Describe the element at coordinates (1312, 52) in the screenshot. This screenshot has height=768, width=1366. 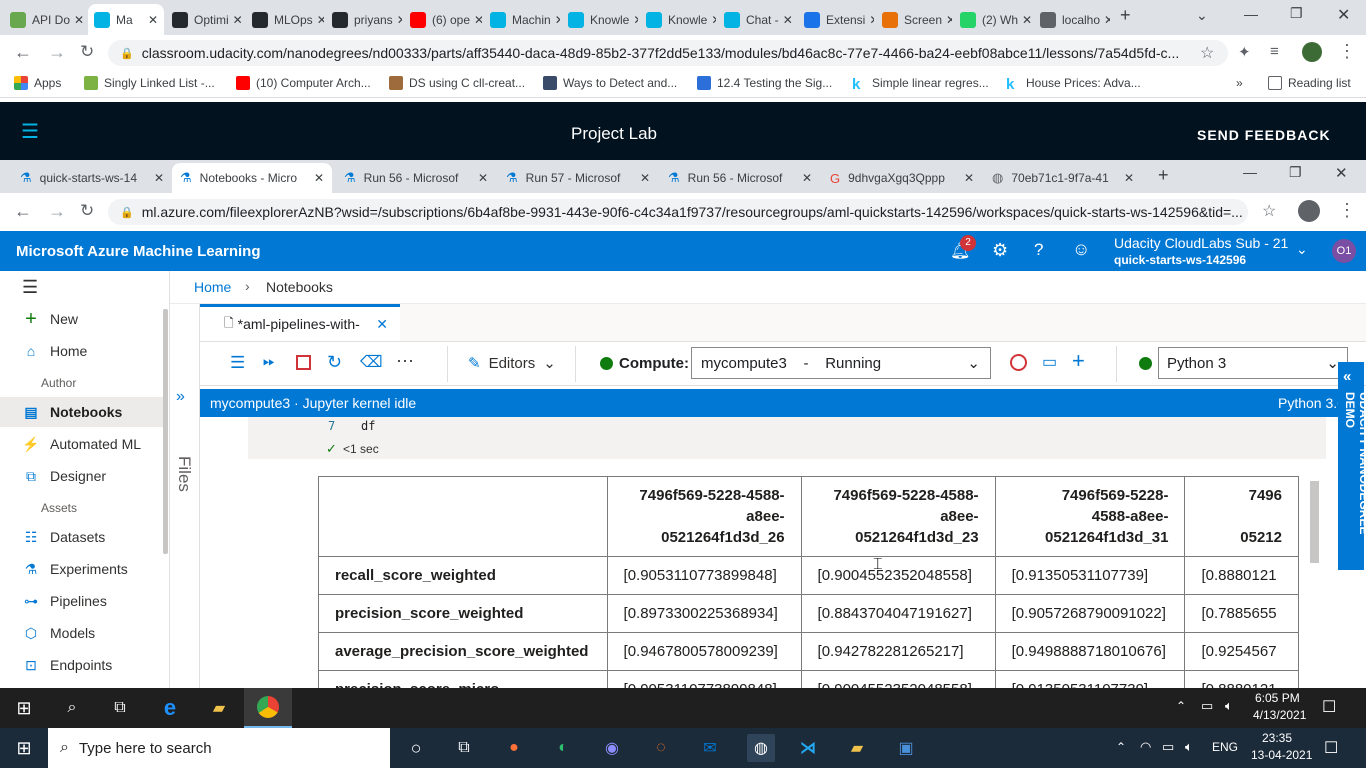
I see `profile-avatar` at that location.